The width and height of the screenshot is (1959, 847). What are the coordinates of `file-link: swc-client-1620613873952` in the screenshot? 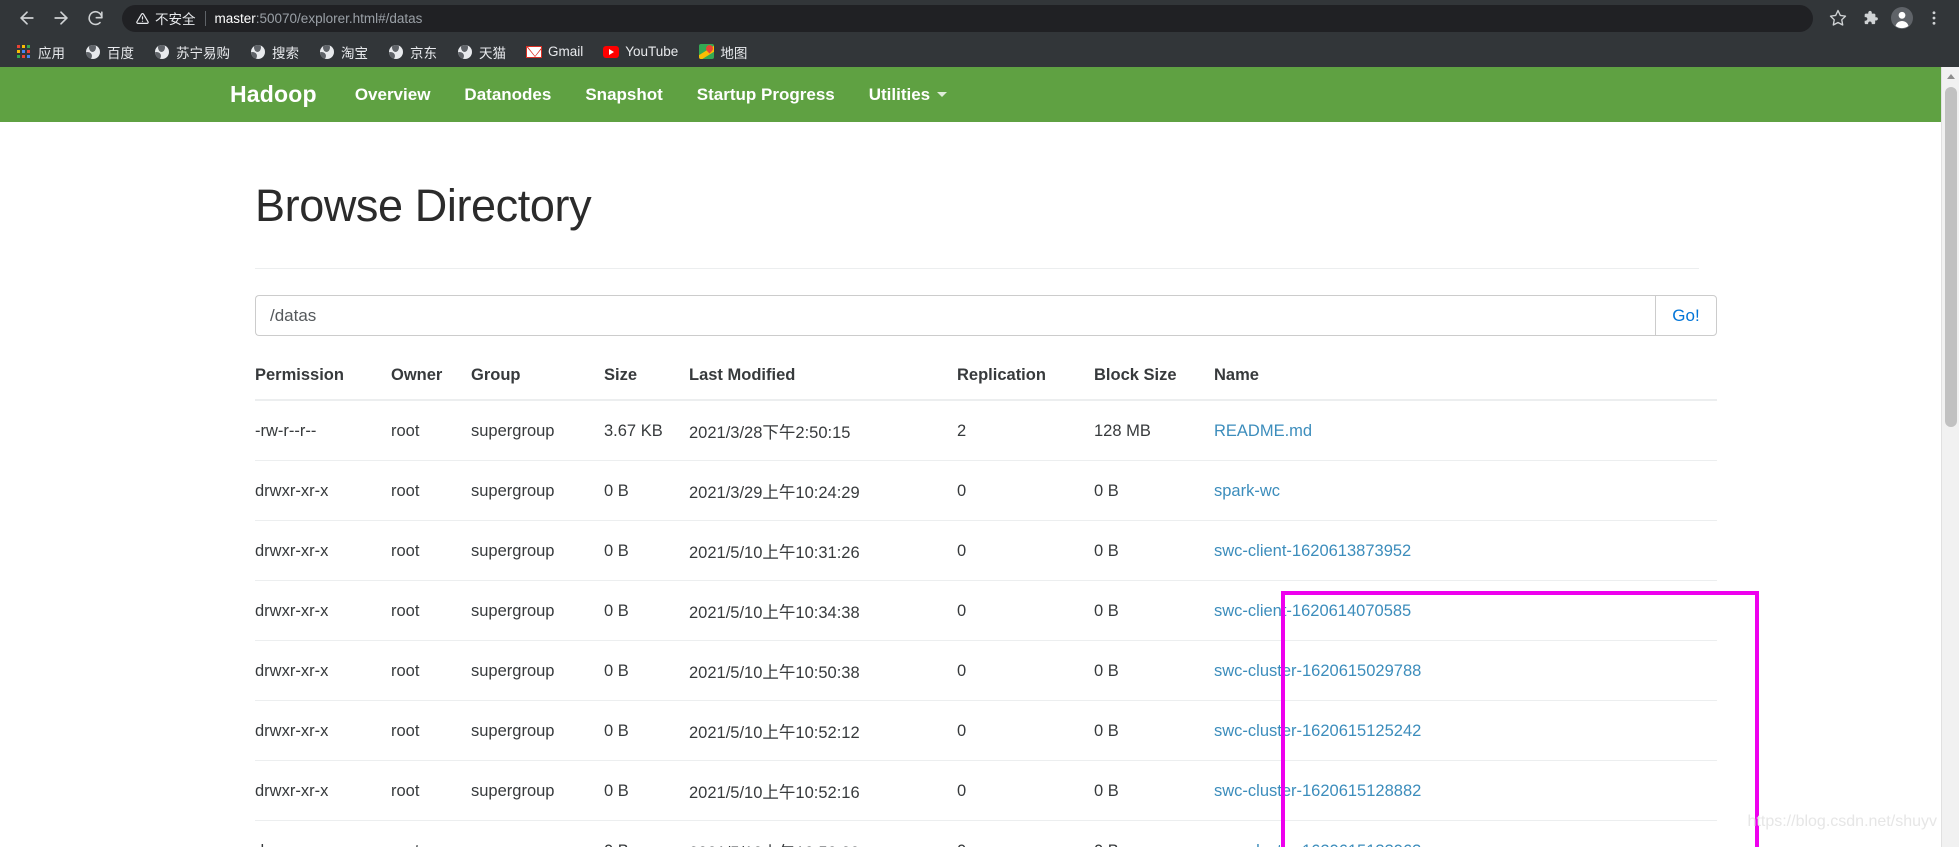 It's located at (1312, 551).